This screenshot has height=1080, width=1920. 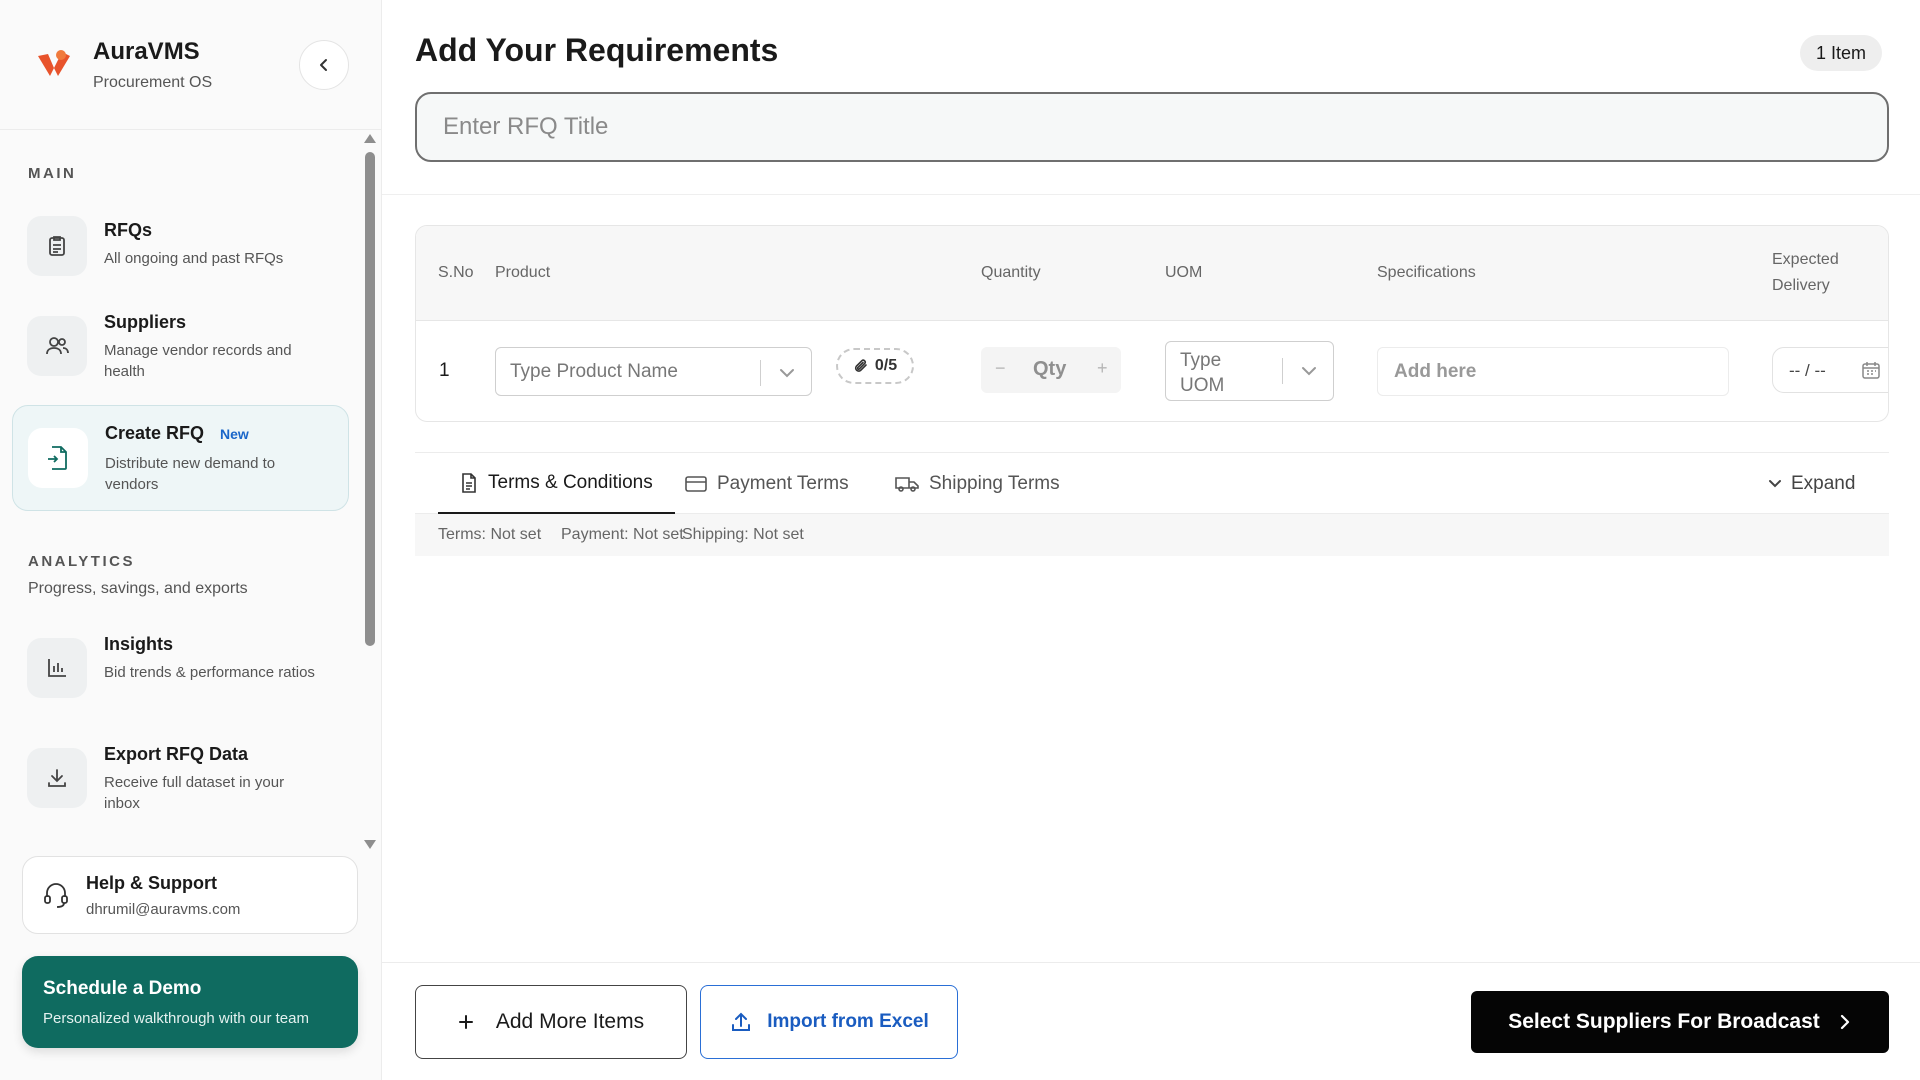 I want to click on brand-name: AuraVMS, so click(x=146, y=51).